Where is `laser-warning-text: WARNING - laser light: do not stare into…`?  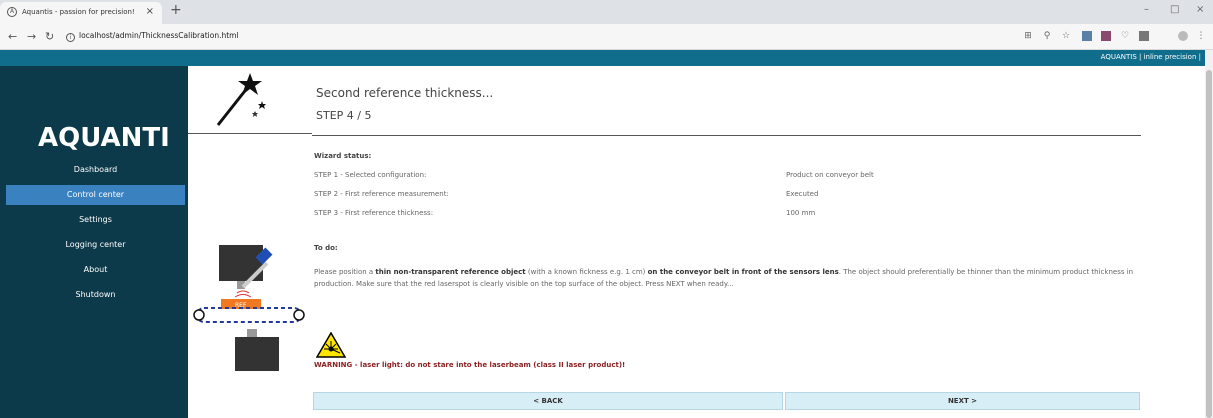 laser-warning-text: WARNING - laser light: do not stare into… is located at coordinates (470, 365).